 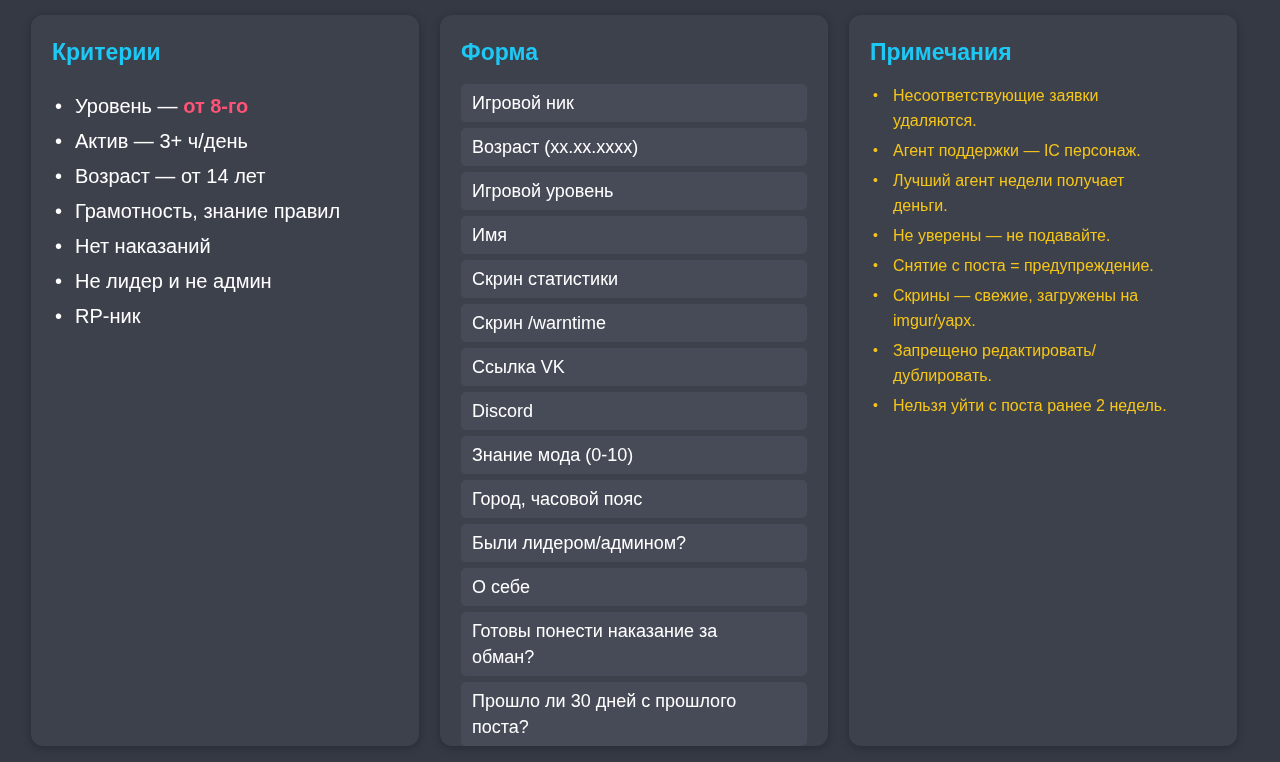 I want to click on form-field-label: Готовы понести наказание за обман?, so click(x=634, y=643).